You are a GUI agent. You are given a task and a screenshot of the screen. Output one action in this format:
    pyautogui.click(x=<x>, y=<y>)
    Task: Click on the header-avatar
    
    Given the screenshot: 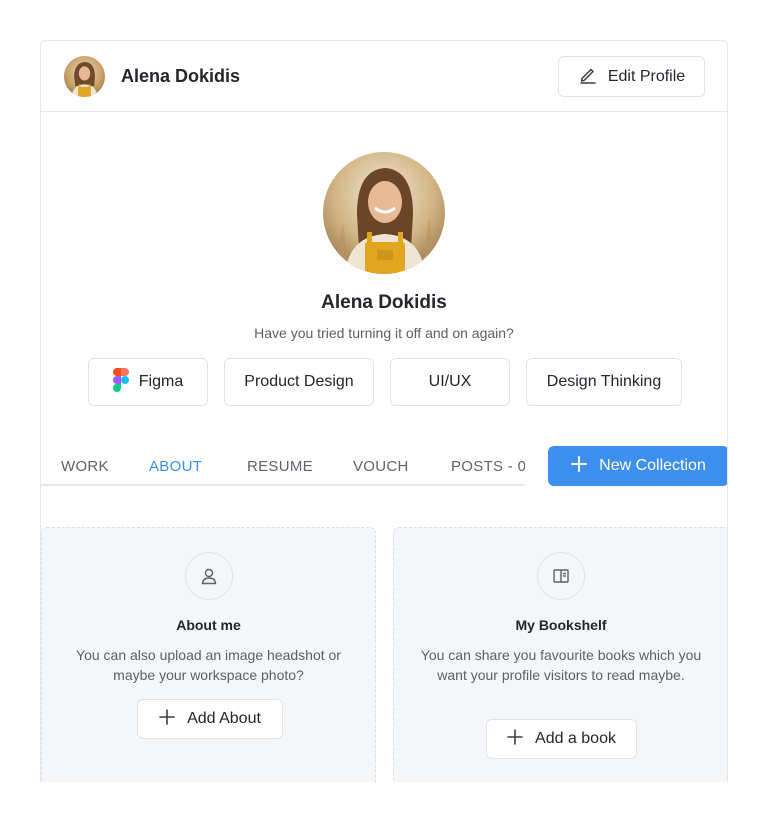 What is the action you would take?
    pyautogui.click(x=84, y=76)
    